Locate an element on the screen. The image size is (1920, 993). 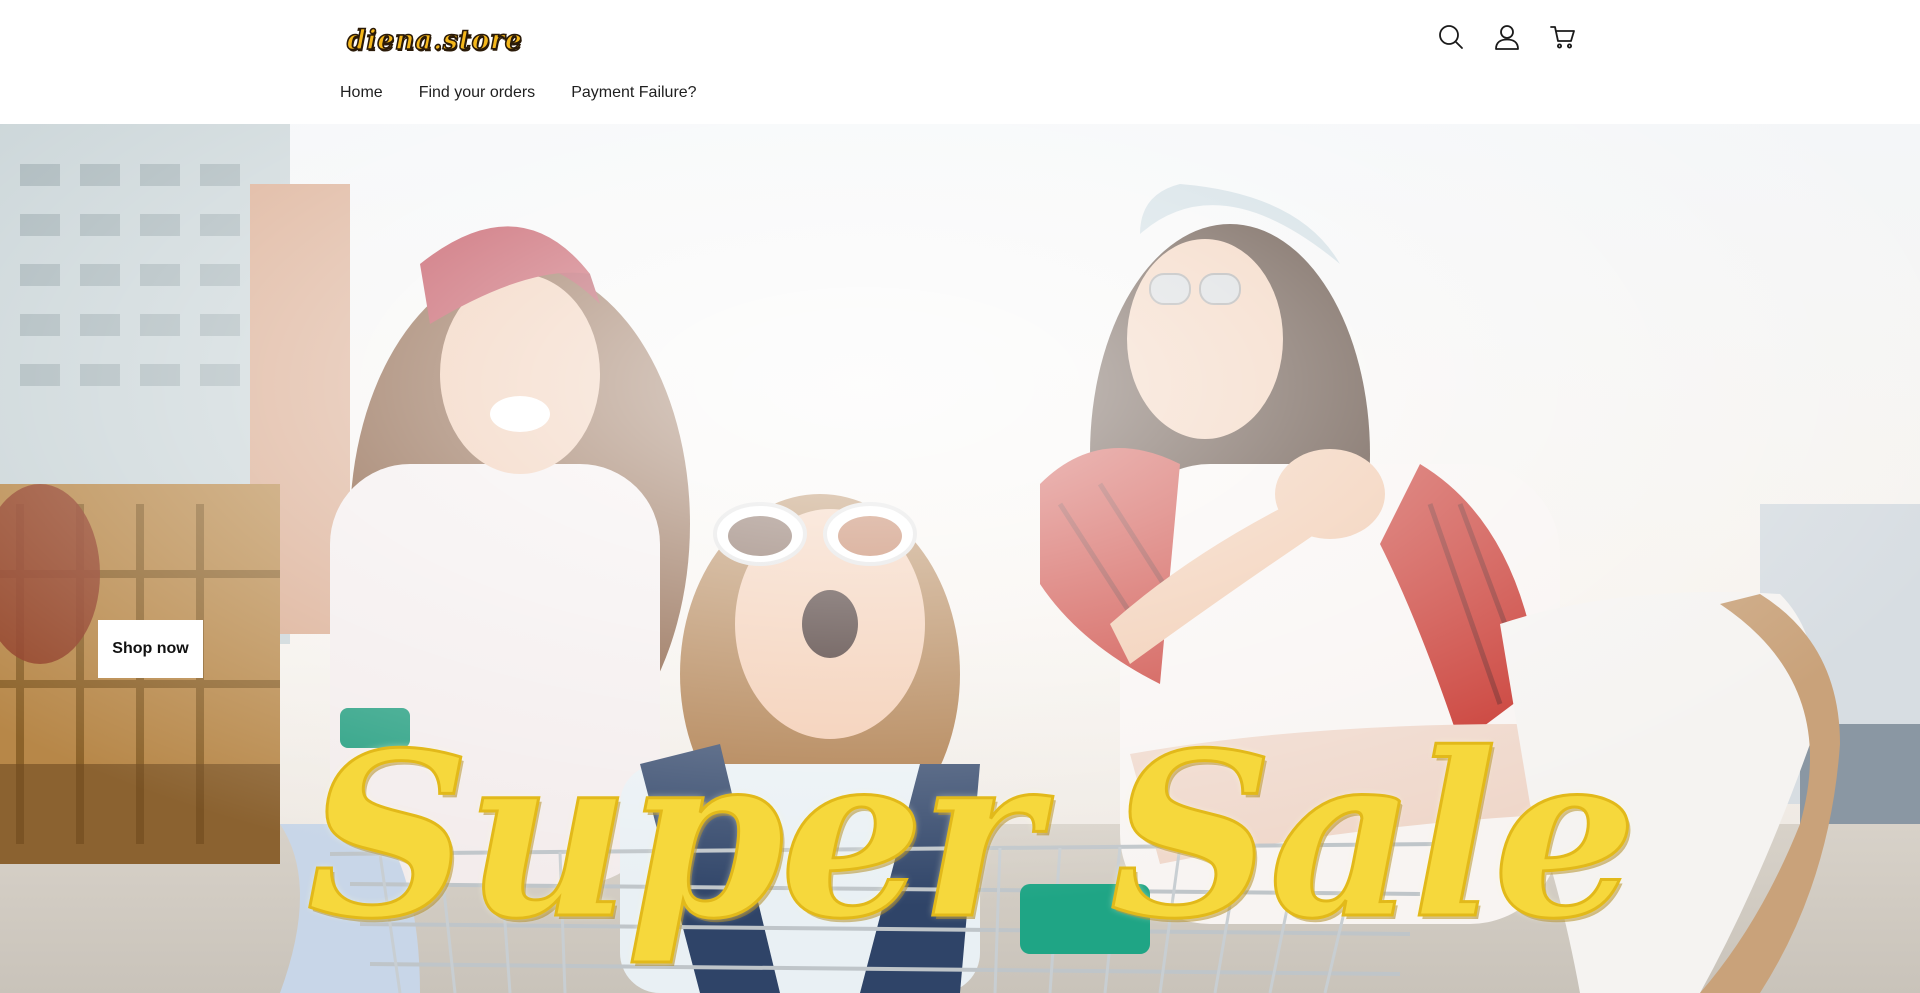
nav-item-home: Home is located at coordinates (361, 93).